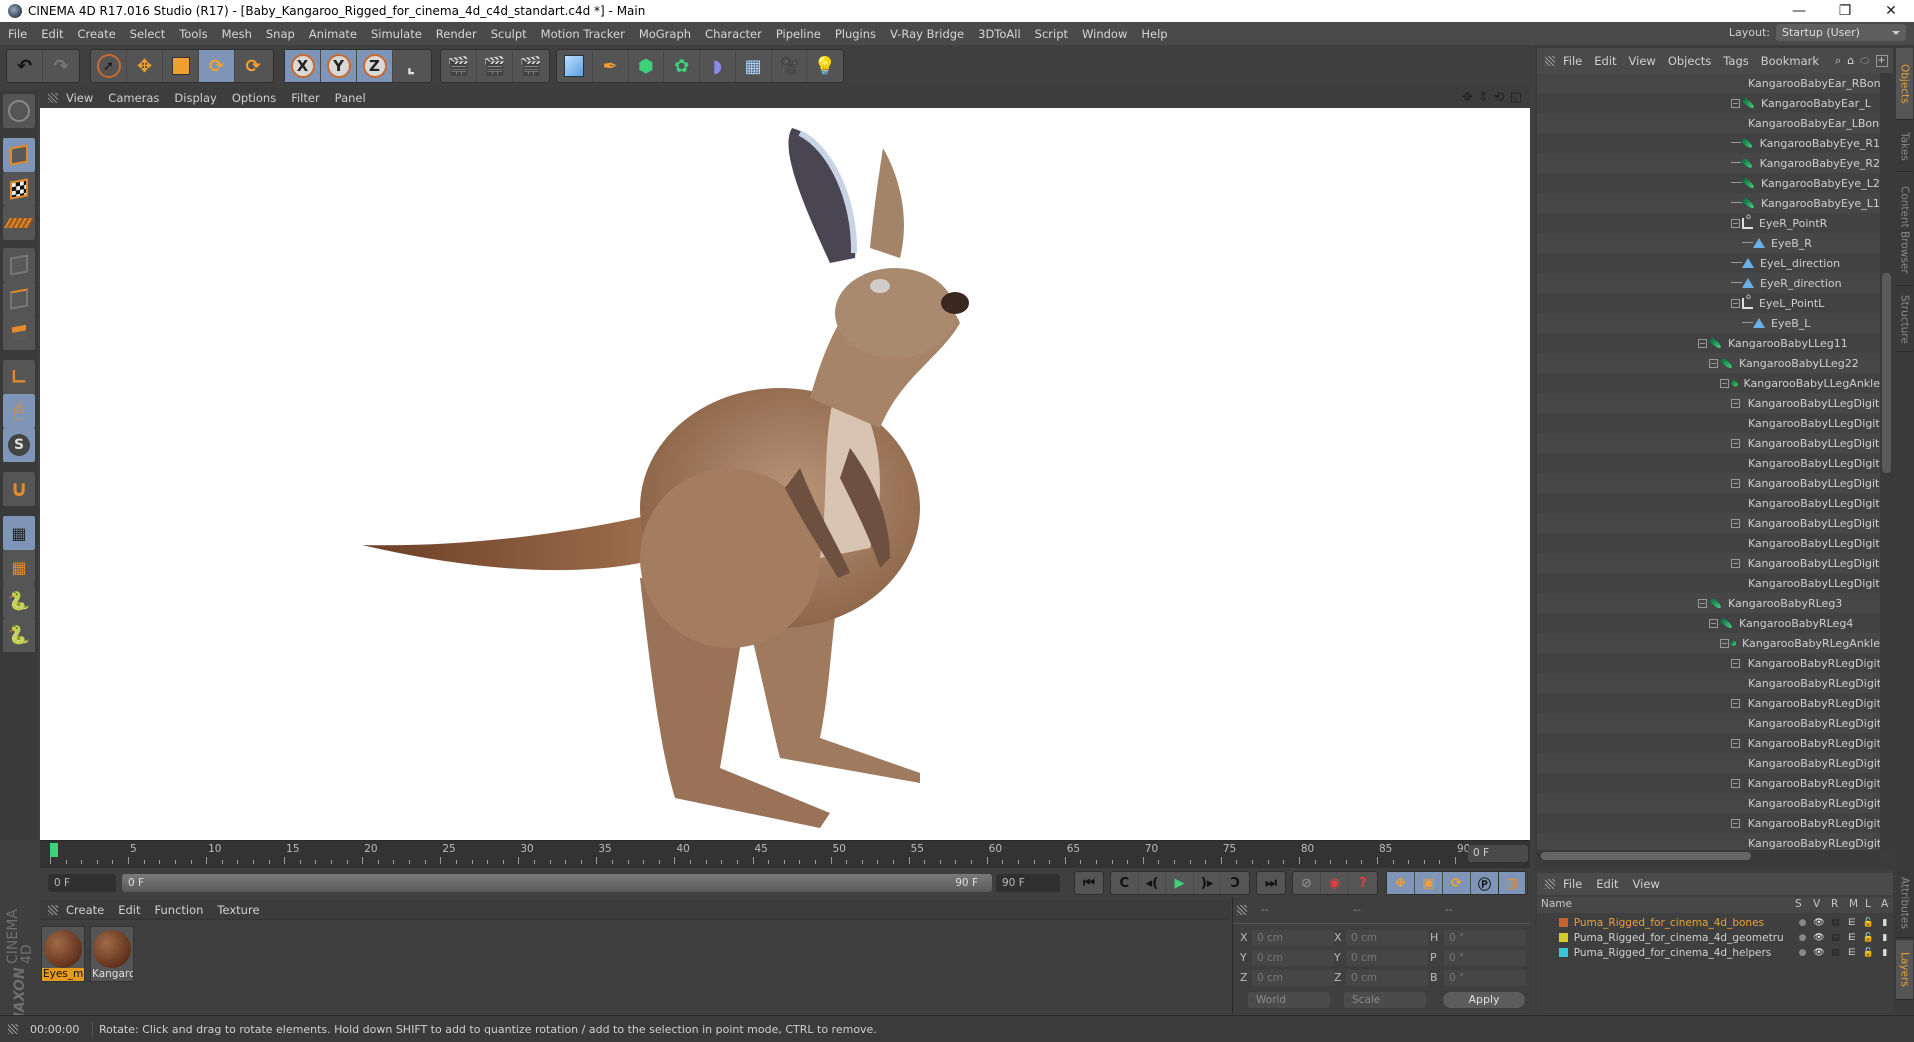 The width and height of the screenshot is (1914, 1042). I want to click on tree-item: − EyeR_PointR, so click(1708, 222).